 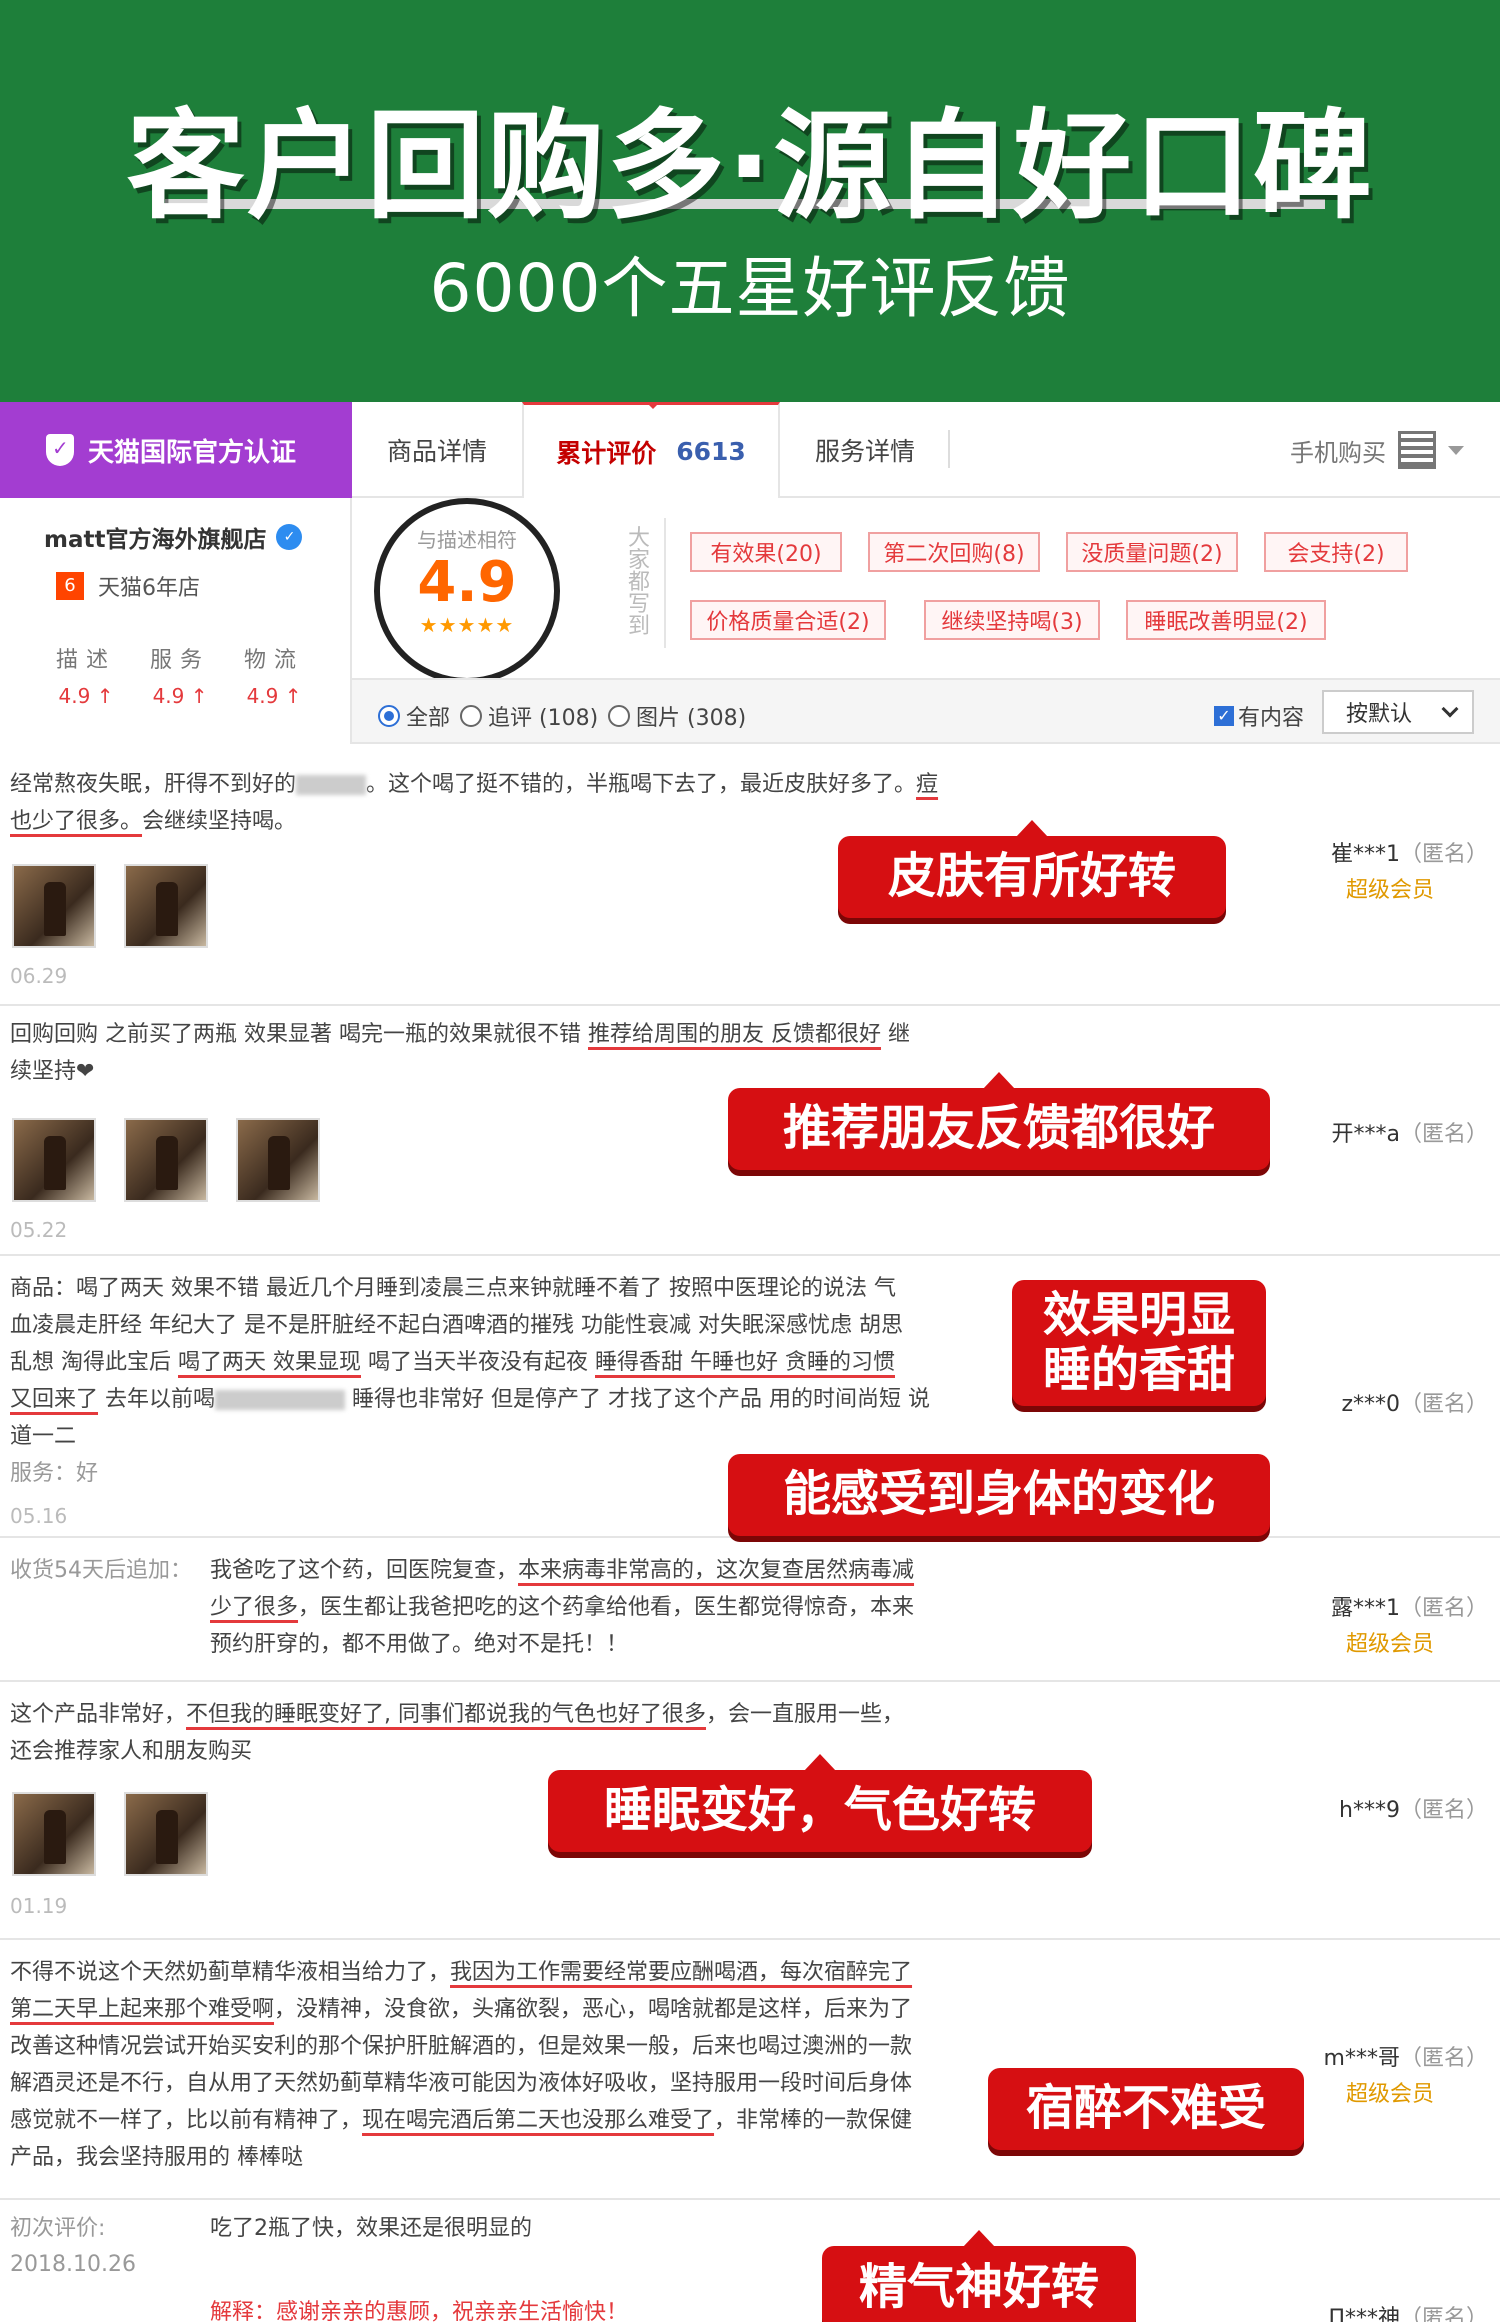 What do you see at coordinates (1370, 1404) in the screenshot?
I see `username: z***0` at bounding box center [1370, 1404].